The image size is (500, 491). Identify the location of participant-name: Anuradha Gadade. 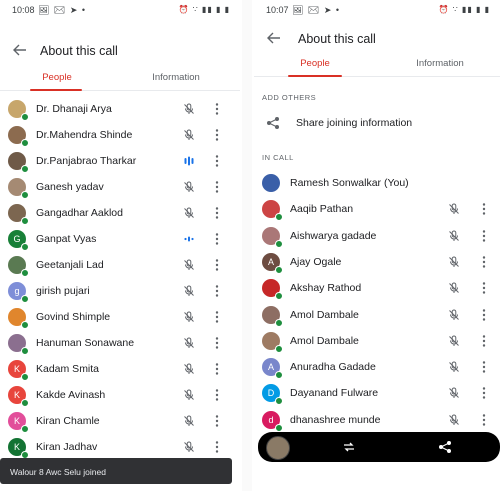
(333, 367).